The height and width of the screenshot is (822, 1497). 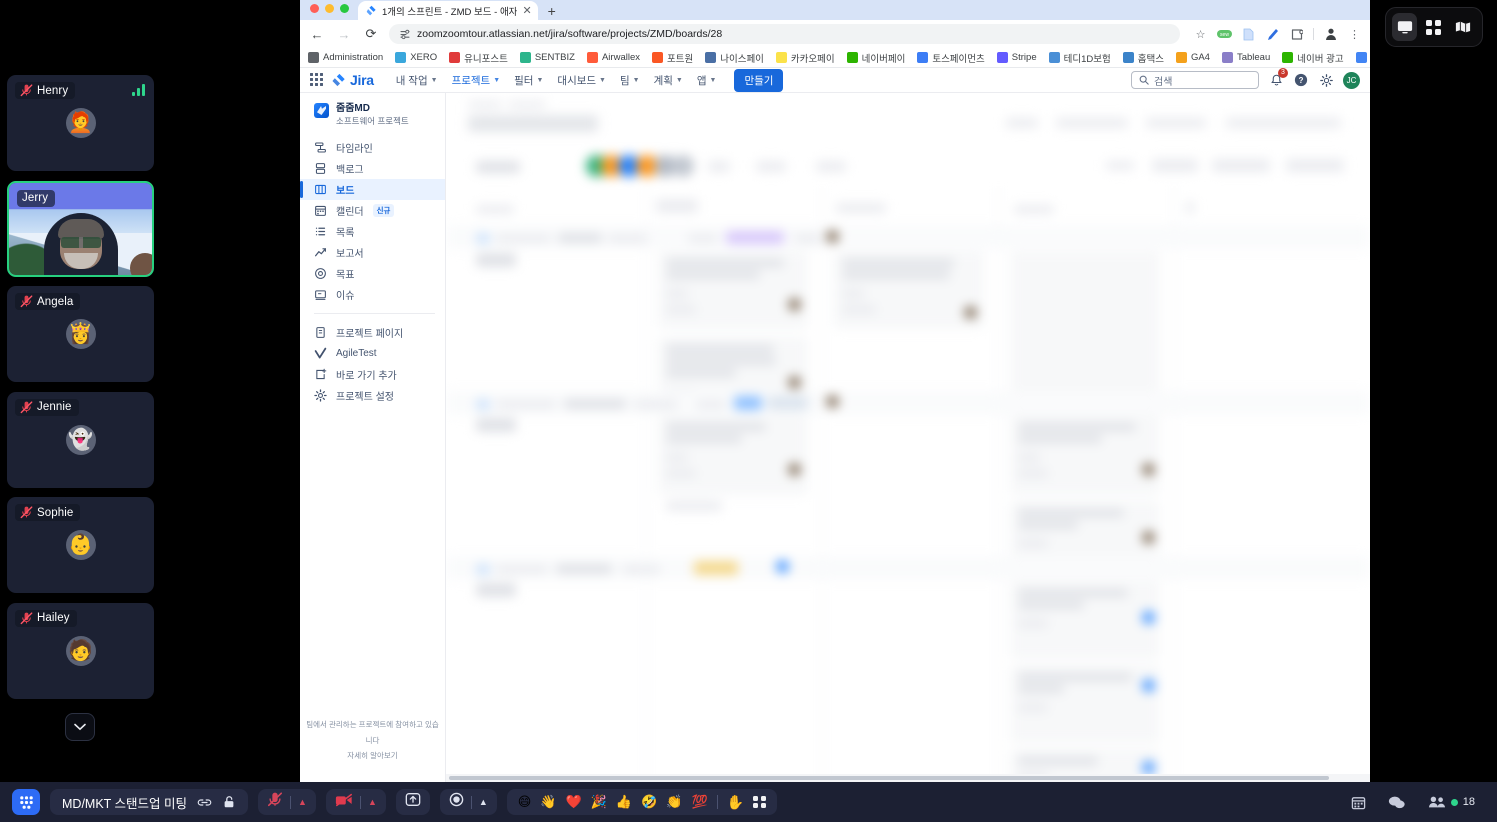 What do you see at coordinates (759, 802) in the screenshot?
I see `apps-grid-icon` at bounding box center [759, 802].